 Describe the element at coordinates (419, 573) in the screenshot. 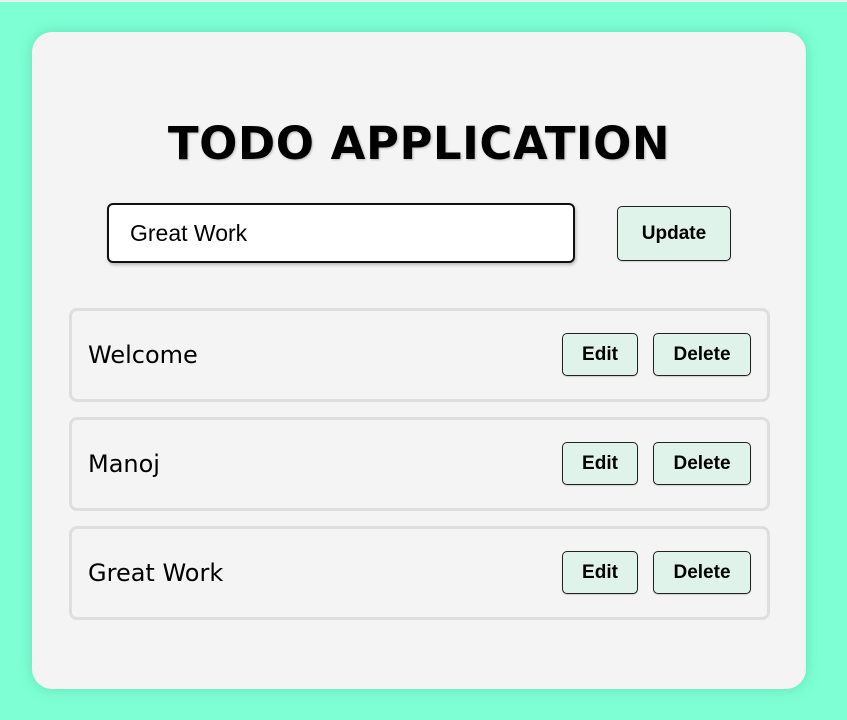

I see `todo-item: Great Work Edit Delete` at that location.